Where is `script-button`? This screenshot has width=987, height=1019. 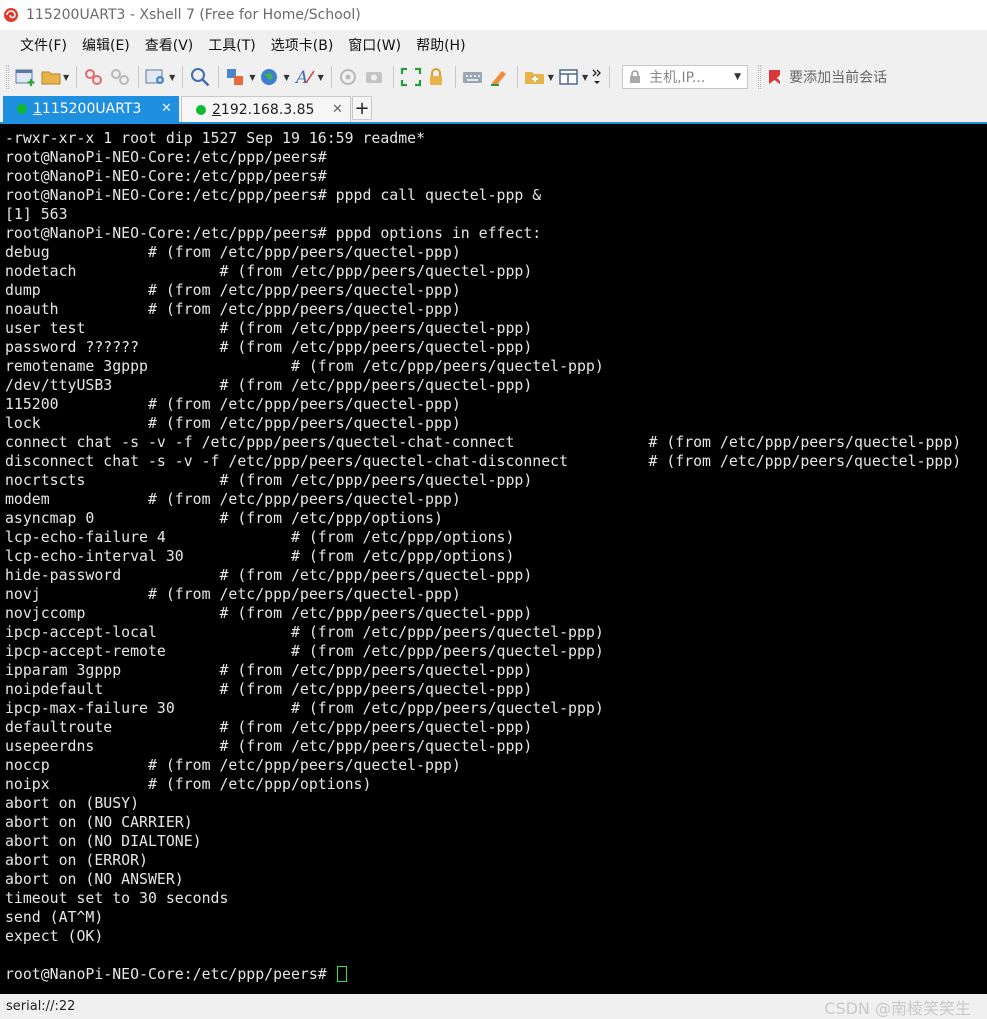 script-button is located at coordinates (349, 77).